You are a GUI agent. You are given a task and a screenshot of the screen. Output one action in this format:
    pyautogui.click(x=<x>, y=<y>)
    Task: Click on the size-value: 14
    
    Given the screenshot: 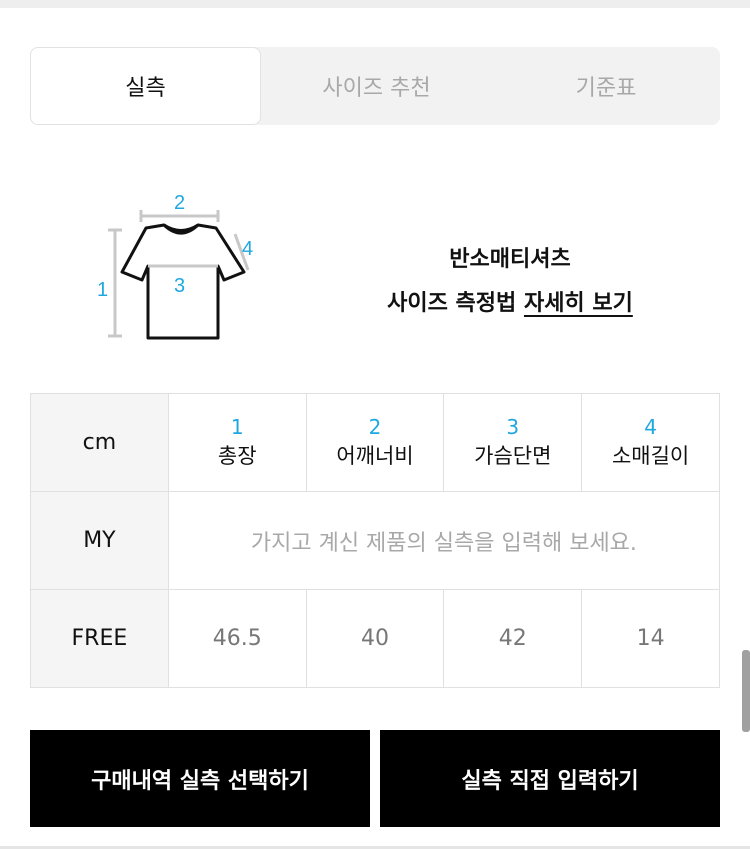 What is the action you would take?
    pyautogui.click(x=650, y=638)
    